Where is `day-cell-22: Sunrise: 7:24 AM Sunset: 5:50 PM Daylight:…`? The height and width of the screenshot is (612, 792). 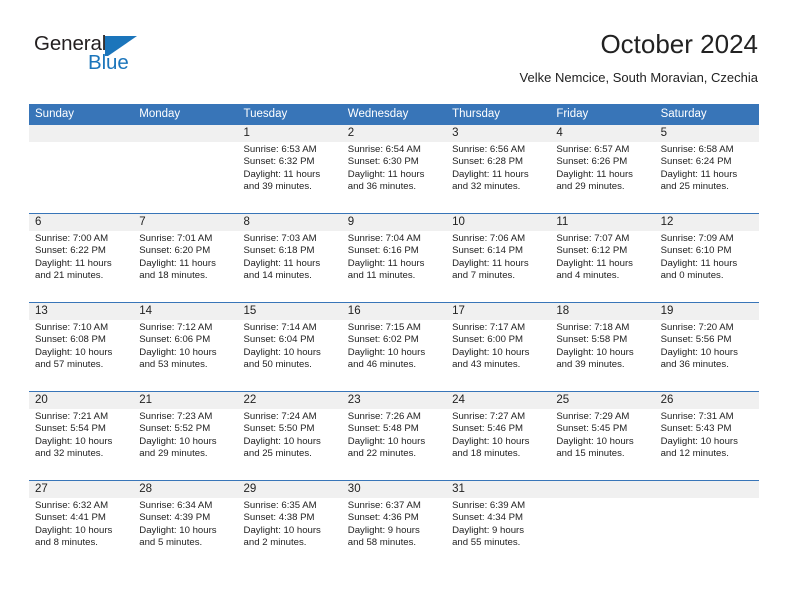 day-cell-22: Sunrise: 7:24 AM Sunset: 5:50 PM Daylight:… is located at coordinates (290, 444).